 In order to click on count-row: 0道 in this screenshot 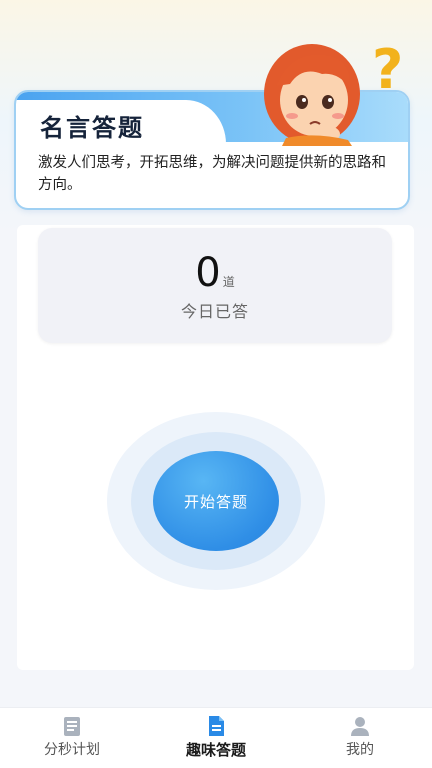, I will do `click(215, 273)`.